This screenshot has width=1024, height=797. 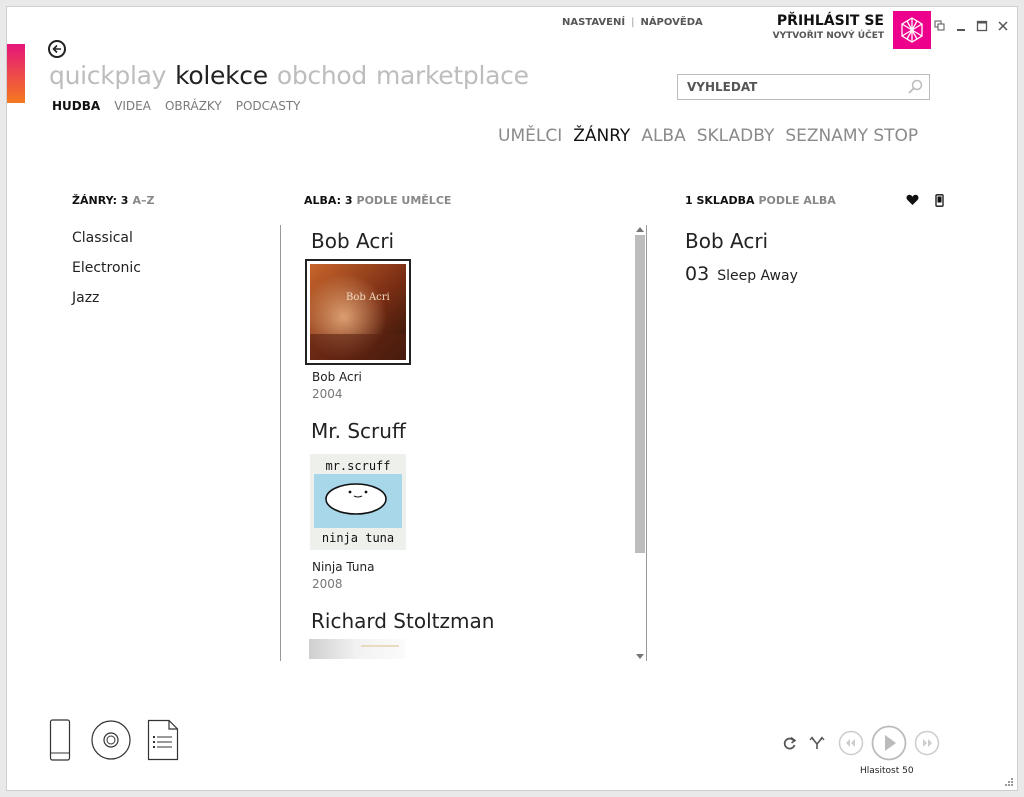 I want to click on maximize-button, so click(x=982, y=24).